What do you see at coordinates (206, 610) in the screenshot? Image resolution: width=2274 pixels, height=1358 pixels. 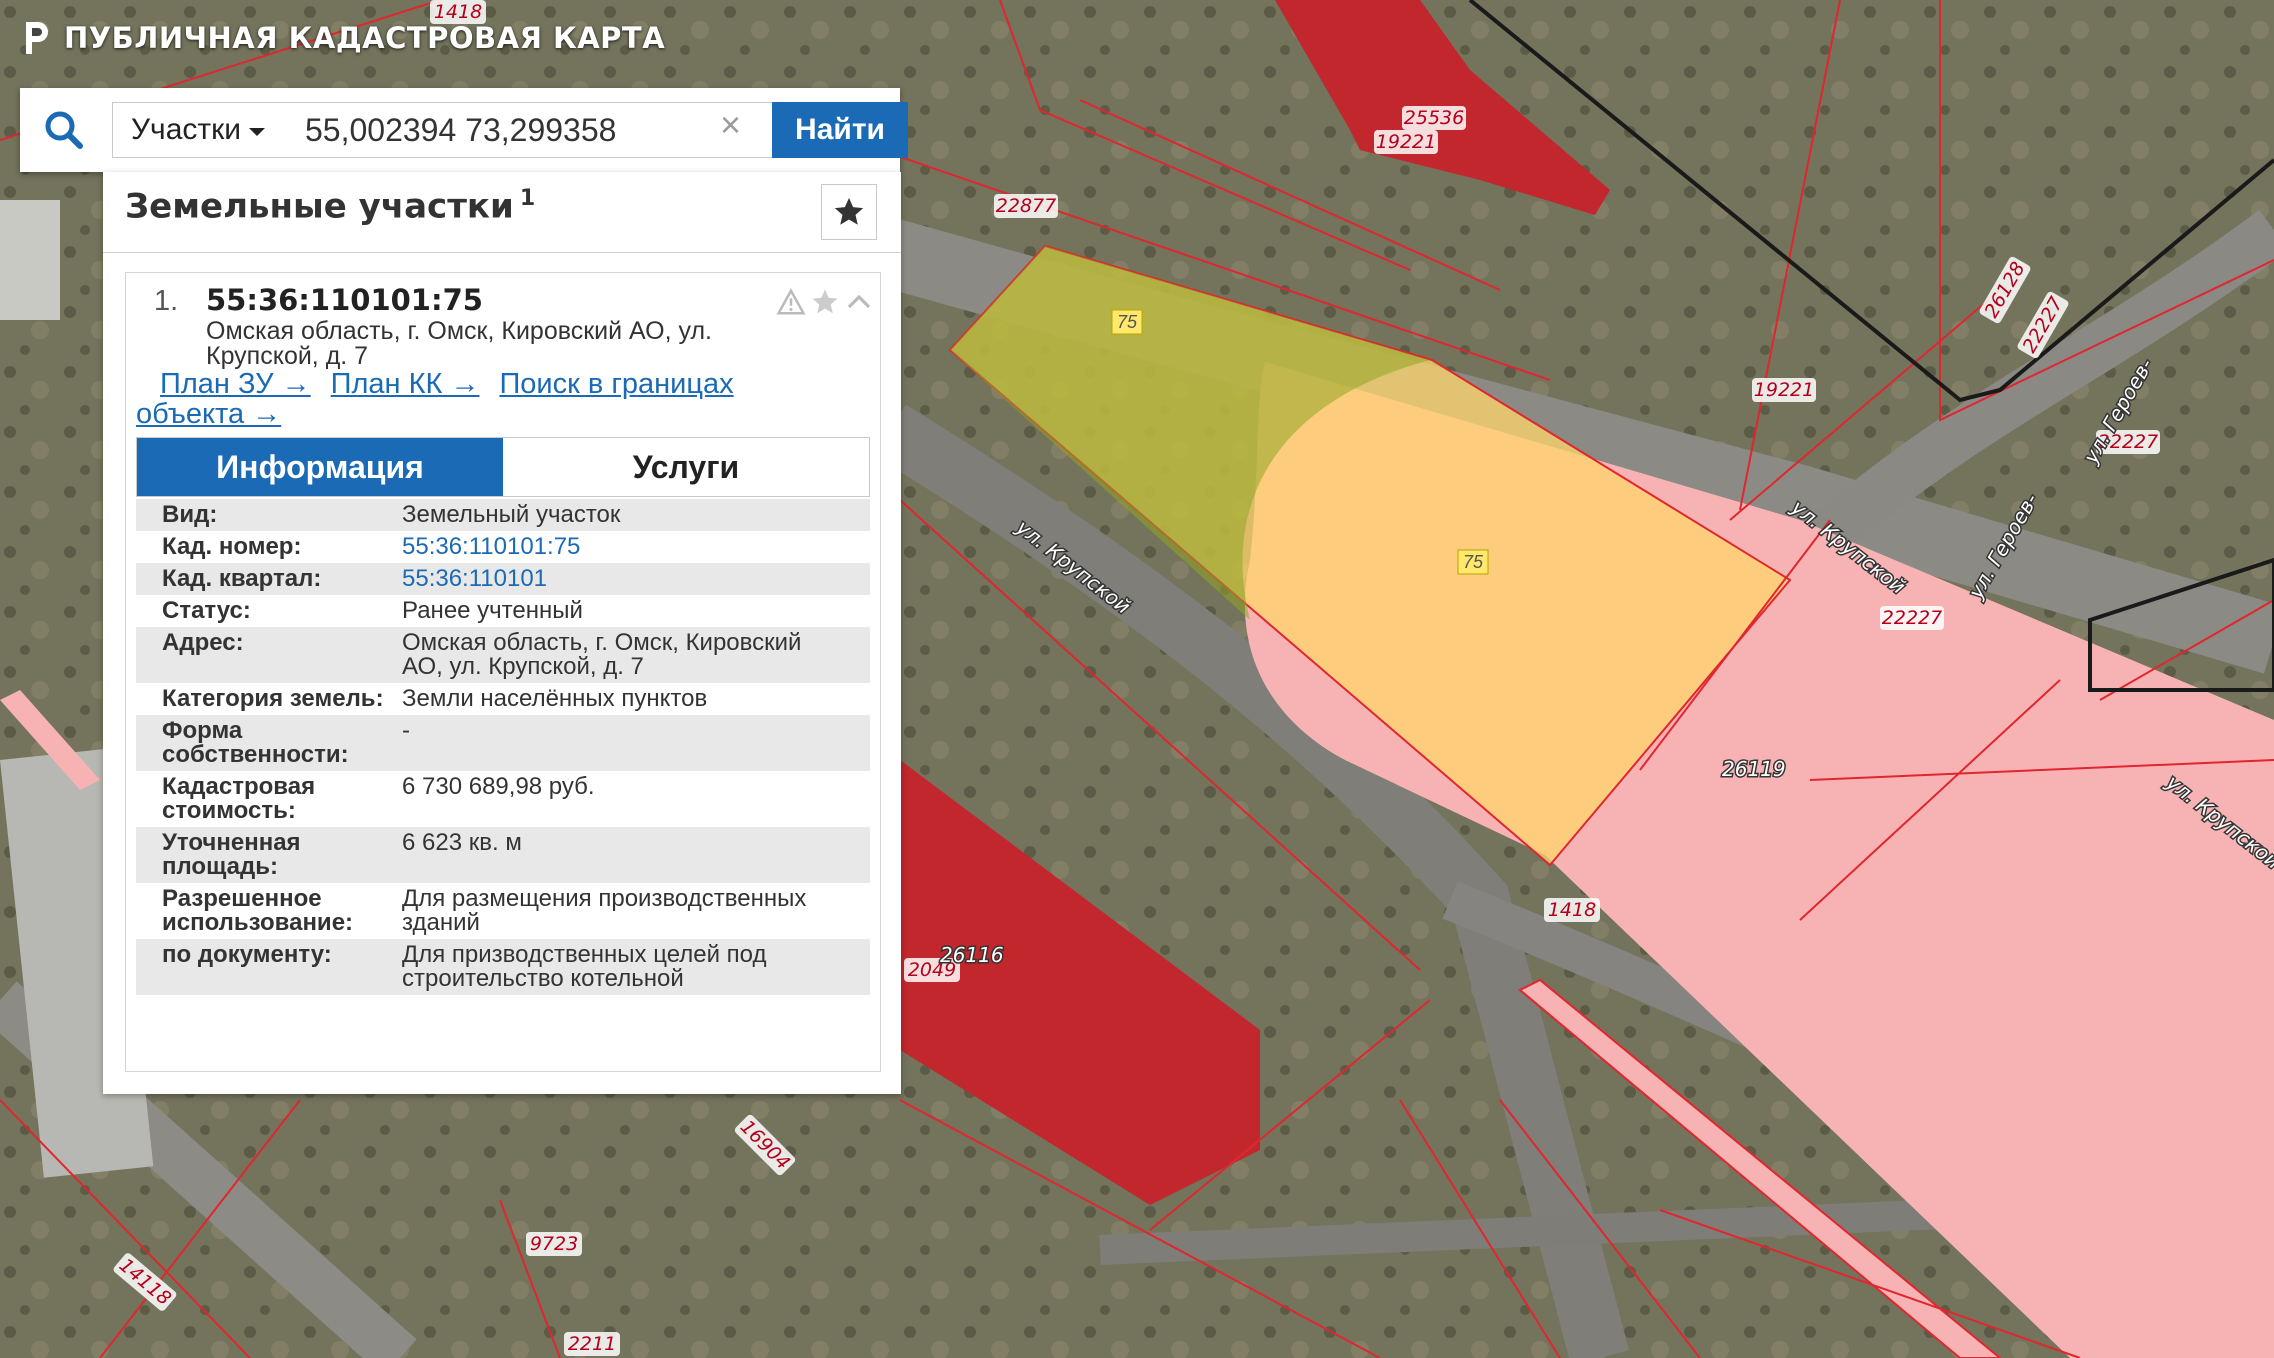 I see `info-key: Статус:` at bounding box center [206, 610].